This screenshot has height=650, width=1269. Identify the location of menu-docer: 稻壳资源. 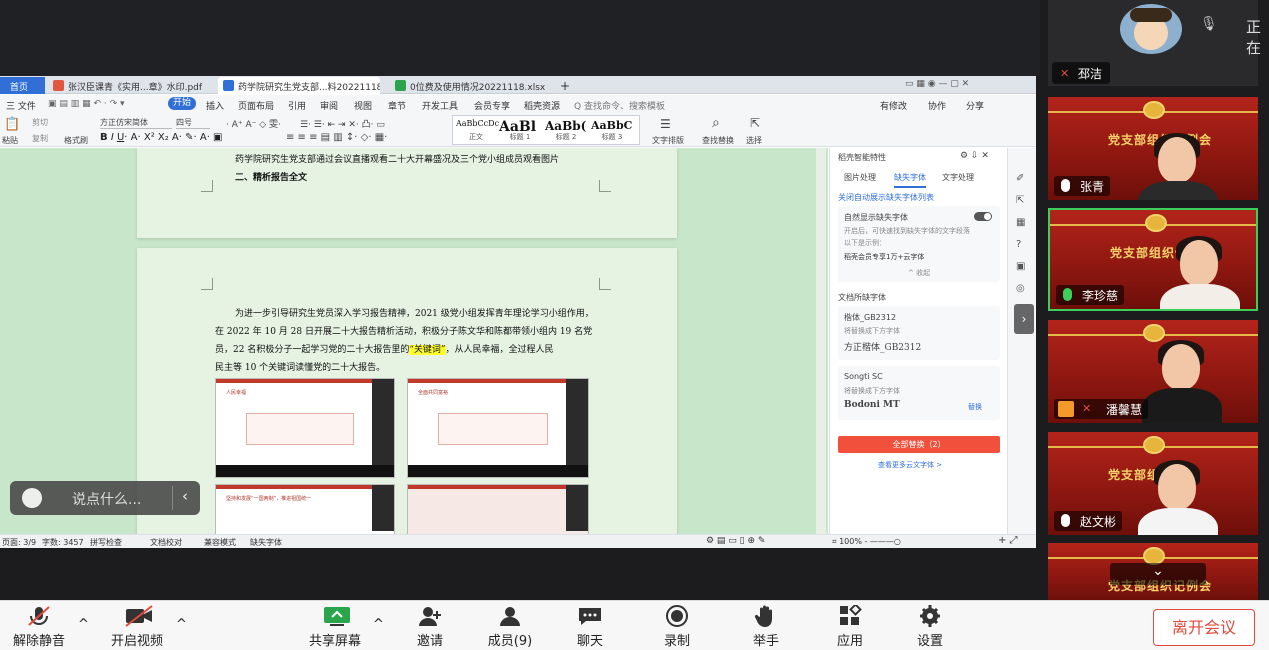
(542, 105).